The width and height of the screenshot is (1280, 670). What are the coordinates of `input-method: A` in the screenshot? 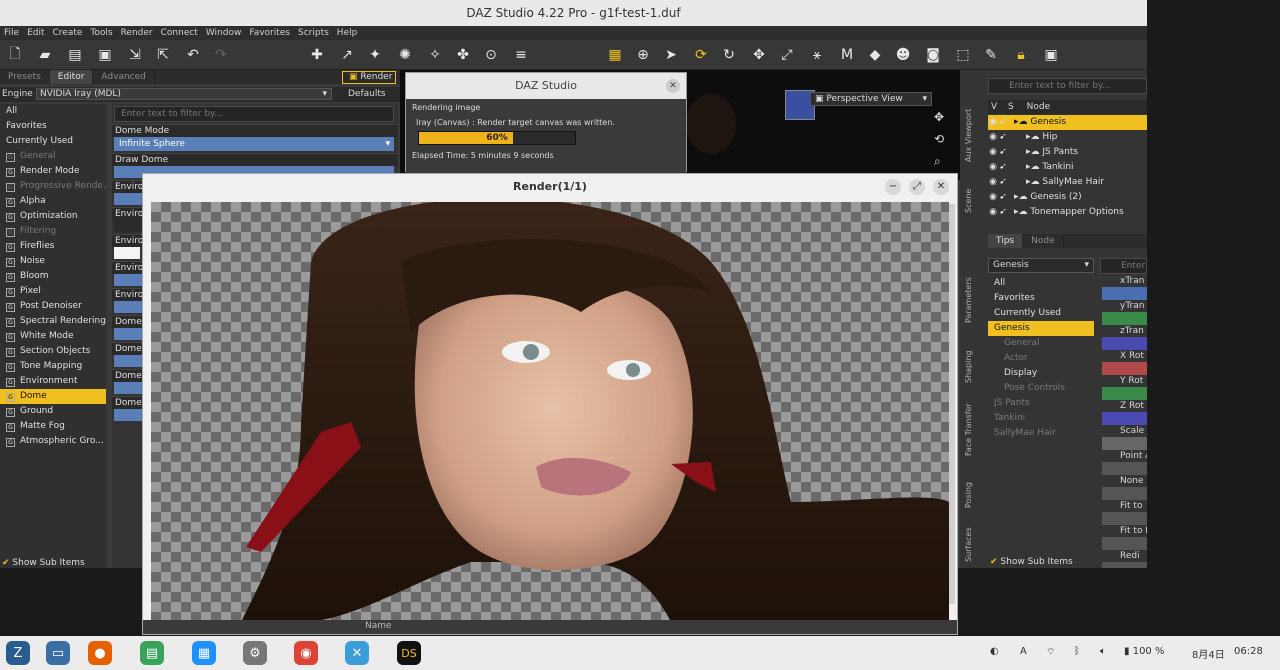 It's located at (1023, 651).